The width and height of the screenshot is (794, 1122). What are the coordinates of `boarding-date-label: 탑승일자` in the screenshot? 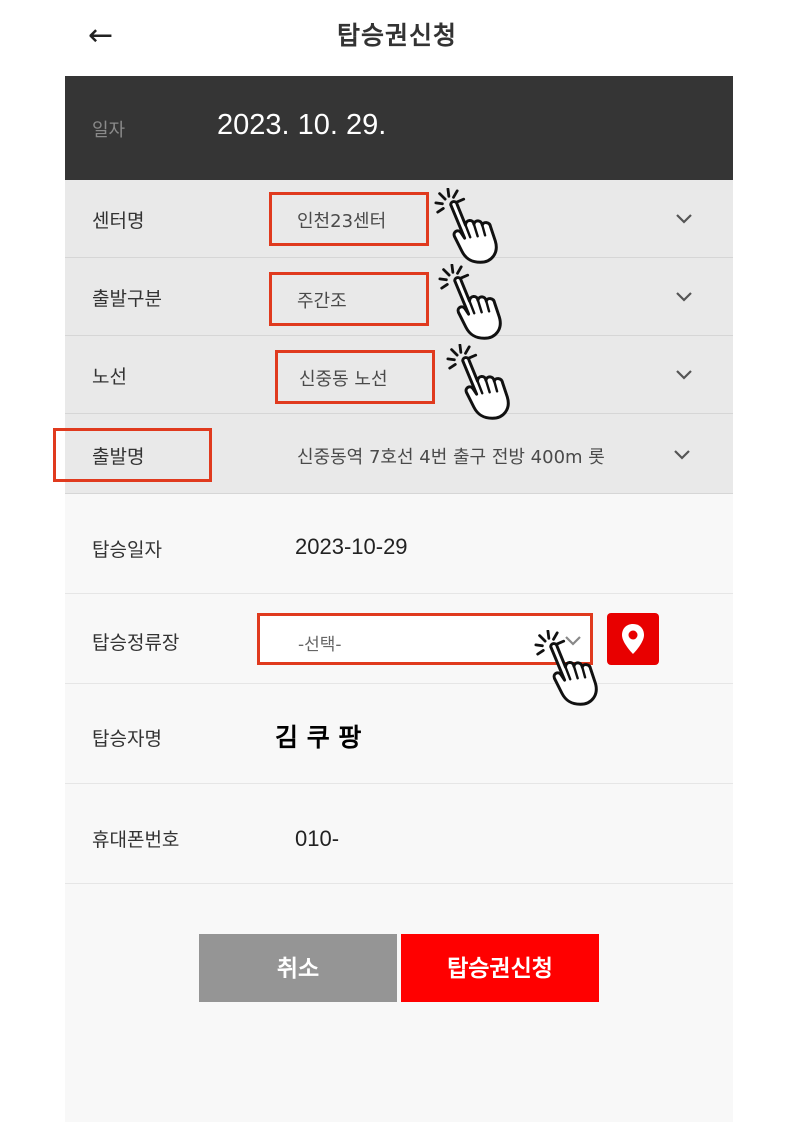 It's located at (127, 550).